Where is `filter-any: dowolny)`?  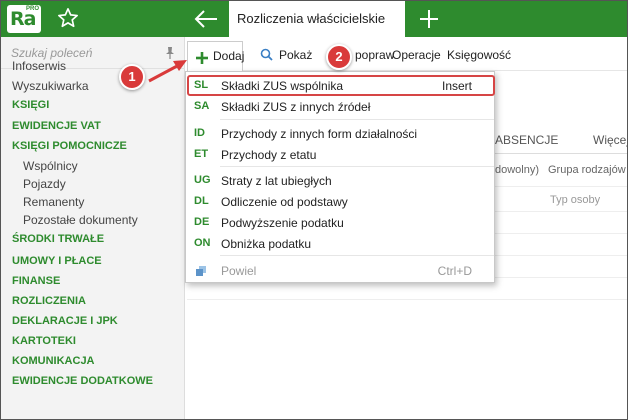
filter-any: dowolny) is located at coordinates (517, 170).